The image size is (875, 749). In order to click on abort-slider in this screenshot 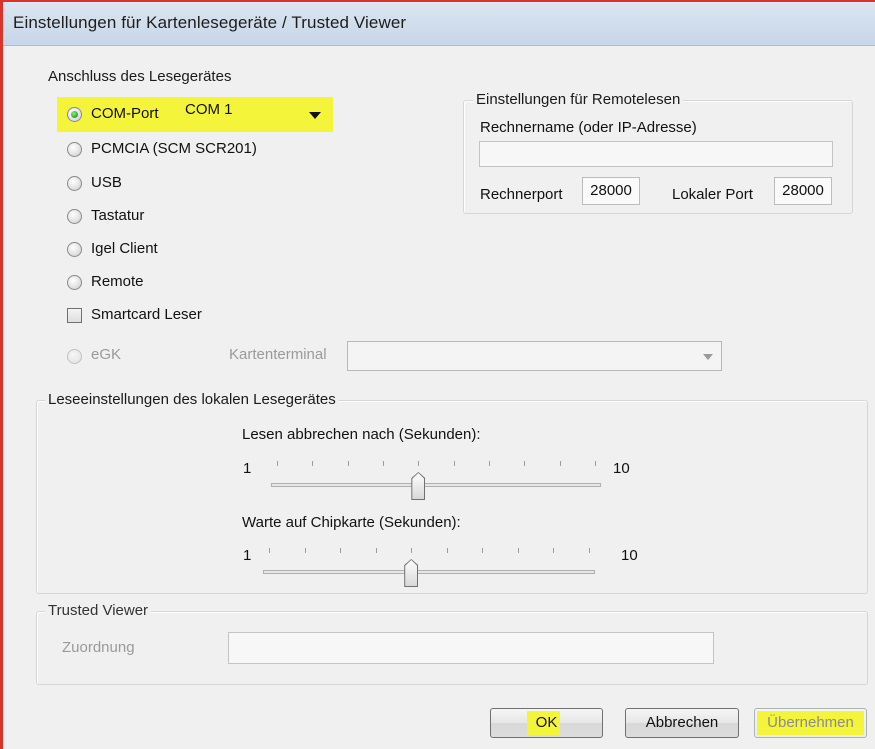, I will do `click(435, 480)`.